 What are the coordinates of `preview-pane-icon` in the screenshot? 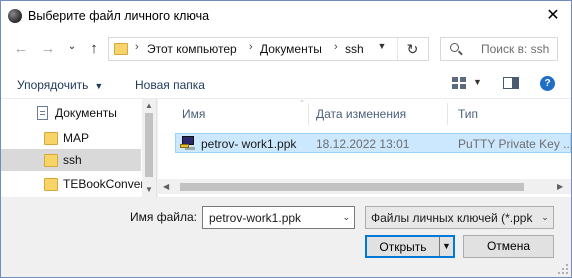 It's located at (511, 83).